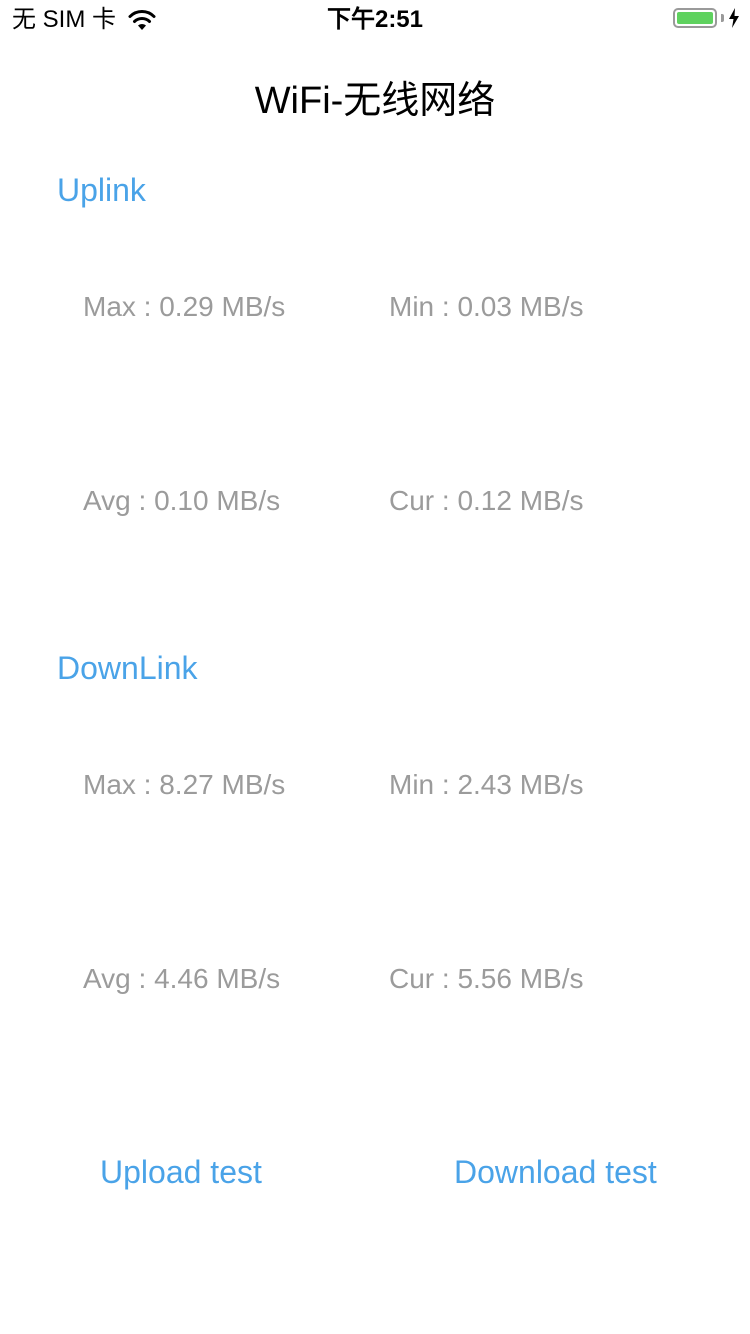  Describe the element at coordinates (375, 101) in the screenshot. I see `page-title: WiFi-无线网络` at that location.